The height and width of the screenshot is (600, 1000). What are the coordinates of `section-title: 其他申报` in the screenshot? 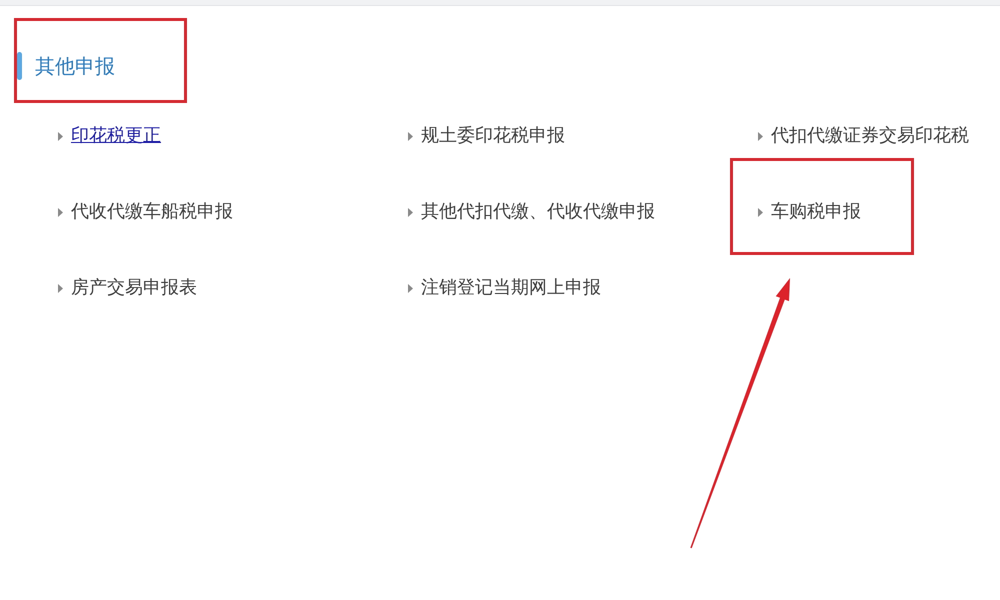 It's located at (75, 66).